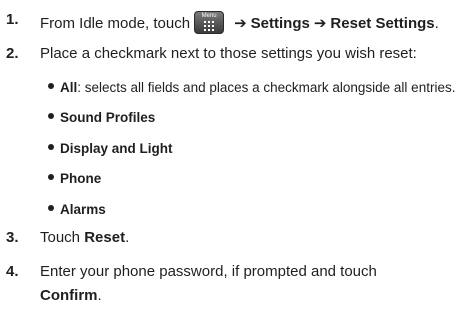 The width and height of the screenshot is (474, 312). I want to click on bullet-label: Phone, so click(81, 178).